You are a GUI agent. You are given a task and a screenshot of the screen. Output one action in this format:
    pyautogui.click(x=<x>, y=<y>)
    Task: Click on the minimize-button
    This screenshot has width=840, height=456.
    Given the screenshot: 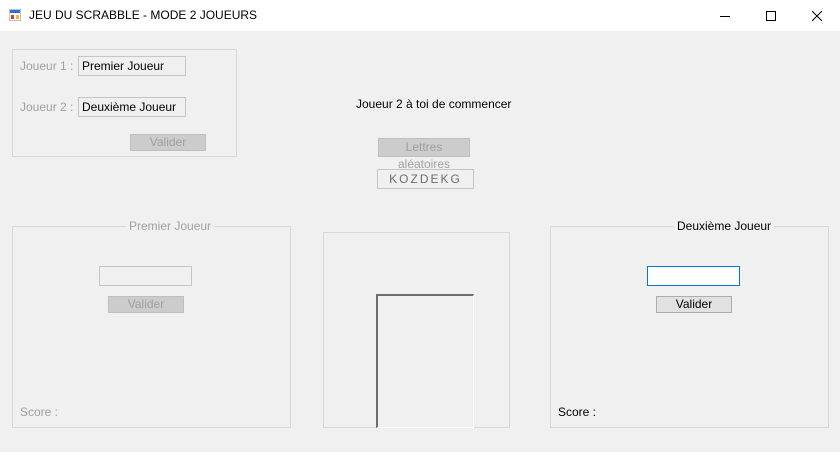 What is the action you would take?
    pyautogui.click(x=725, y=15)
    